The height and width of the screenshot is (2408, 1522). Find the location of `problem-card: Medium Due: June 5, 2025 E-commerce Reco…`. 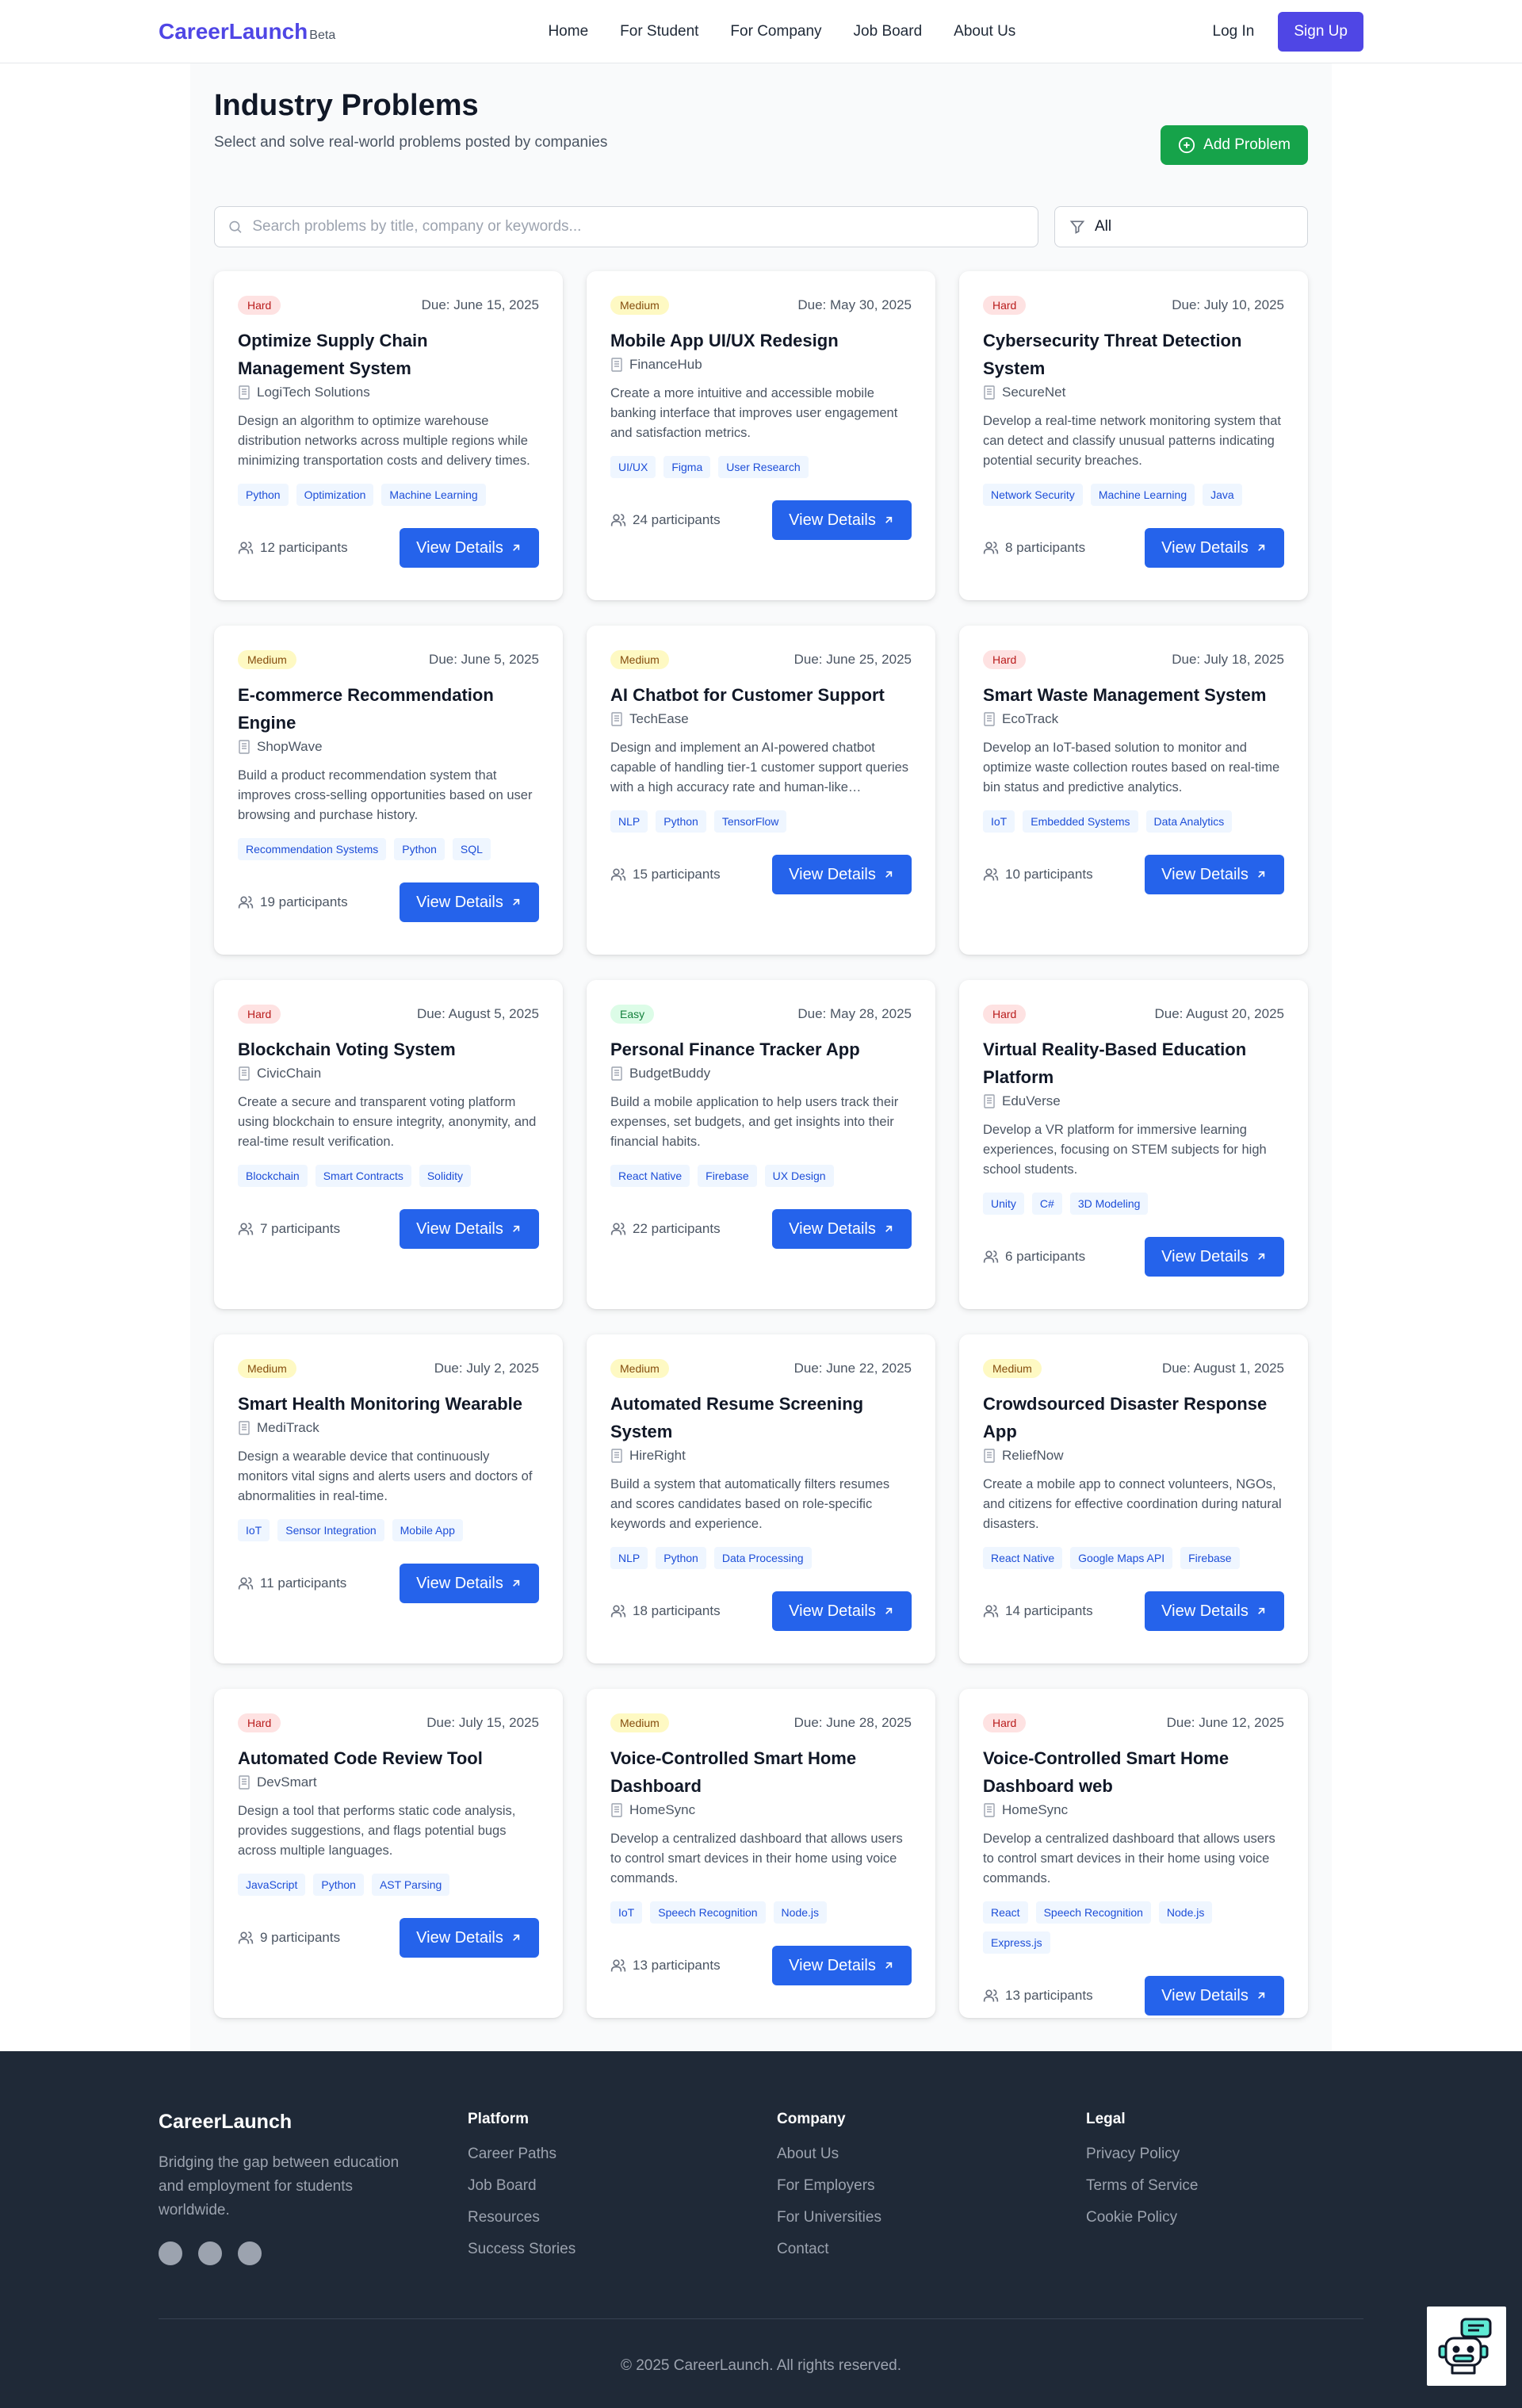

problem-card: Medium Due: June 5, 2025 E-commerce Reco… is located at coordinates (388, 790).